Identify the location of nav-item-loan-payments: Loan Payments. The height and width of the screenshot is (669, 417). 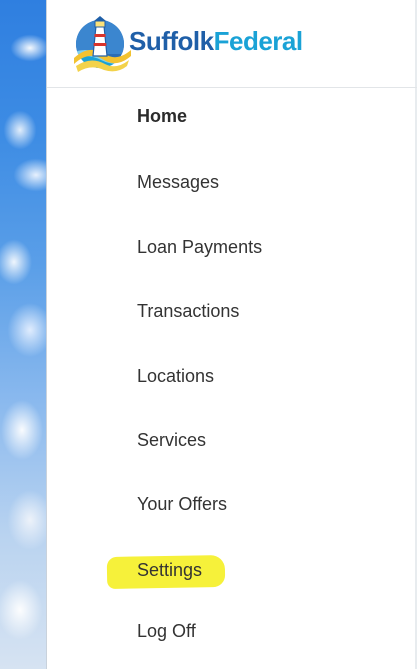
(199, 247).